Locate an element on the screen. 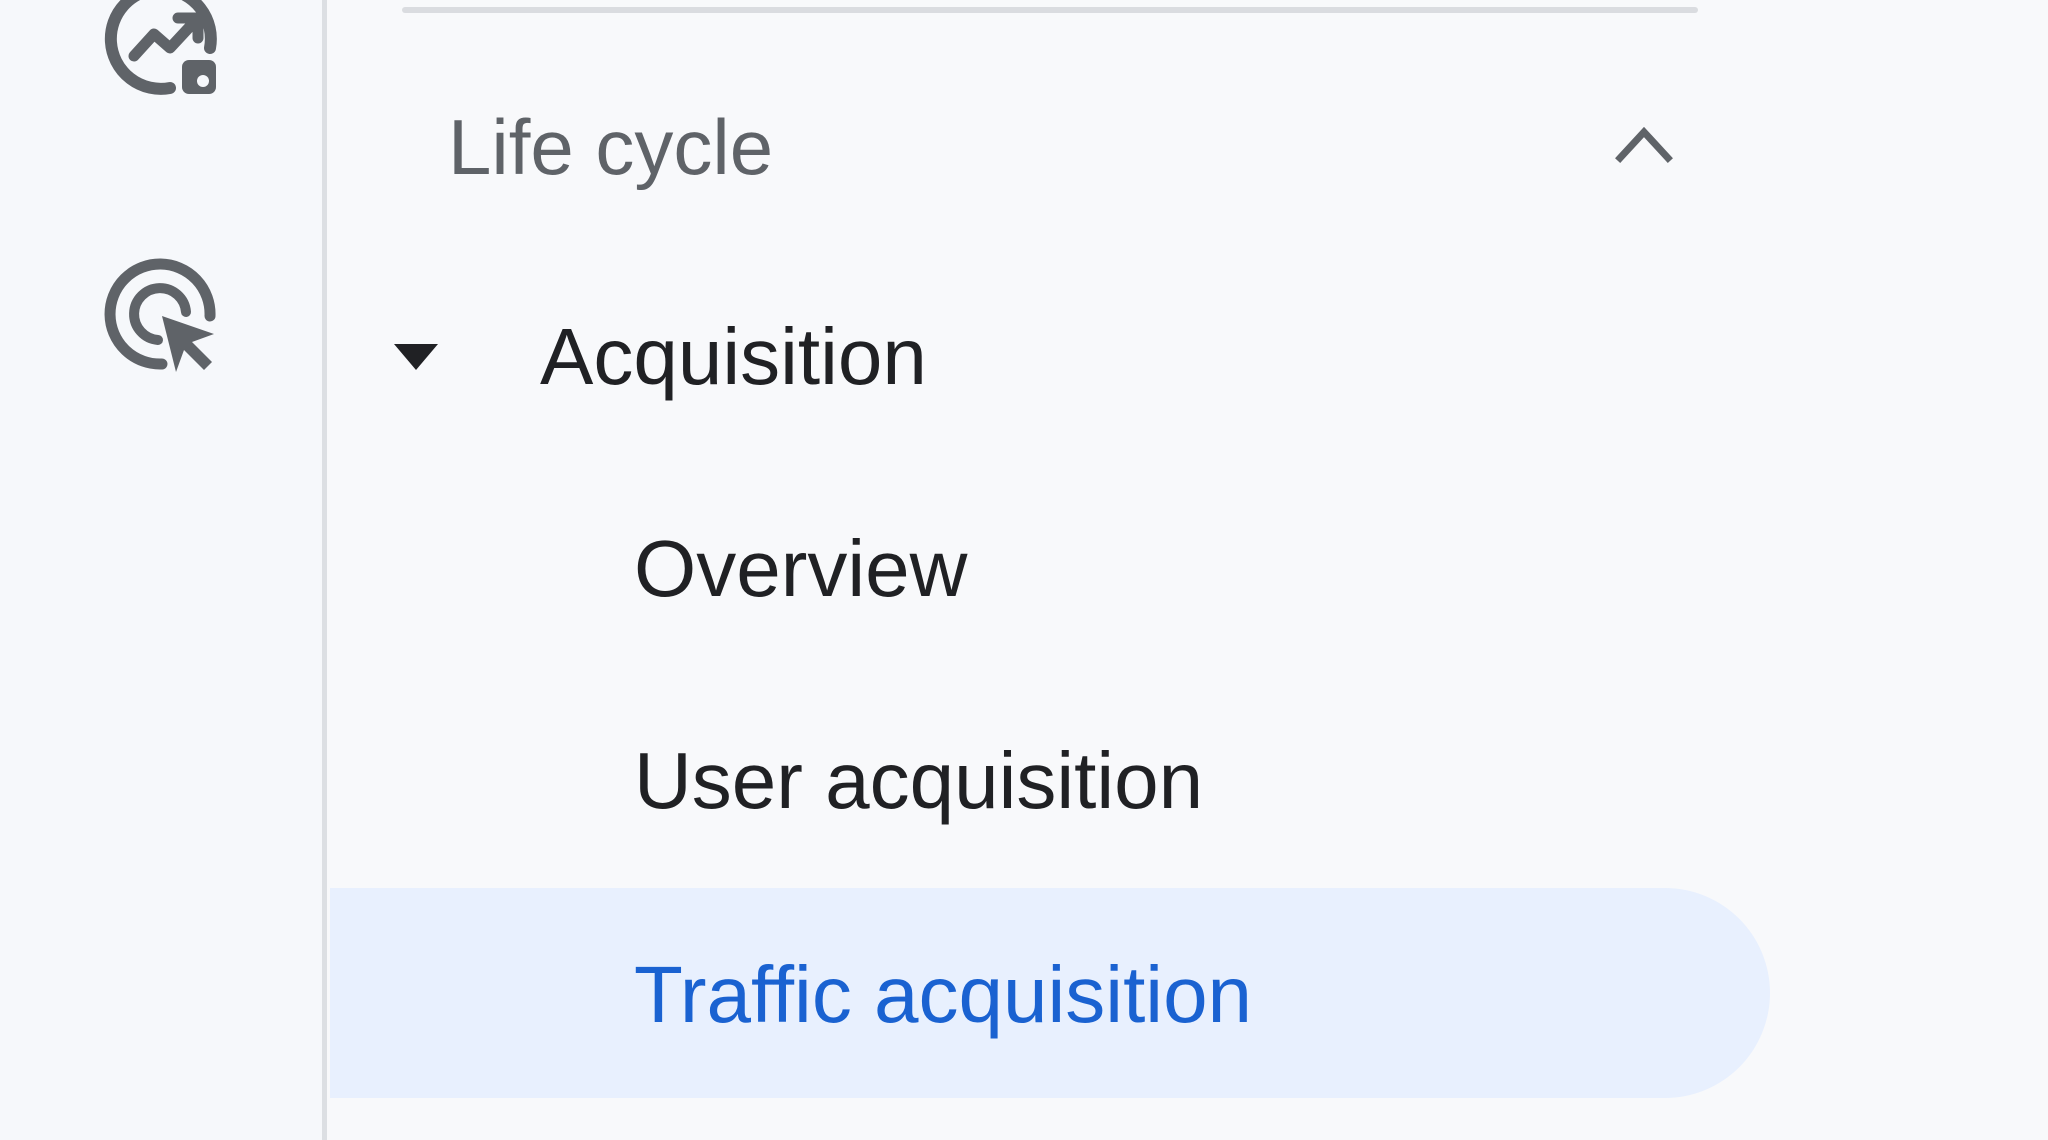 The image size is (2048, 1140). group-label: Acquisition is located at coordinates (733, 356).